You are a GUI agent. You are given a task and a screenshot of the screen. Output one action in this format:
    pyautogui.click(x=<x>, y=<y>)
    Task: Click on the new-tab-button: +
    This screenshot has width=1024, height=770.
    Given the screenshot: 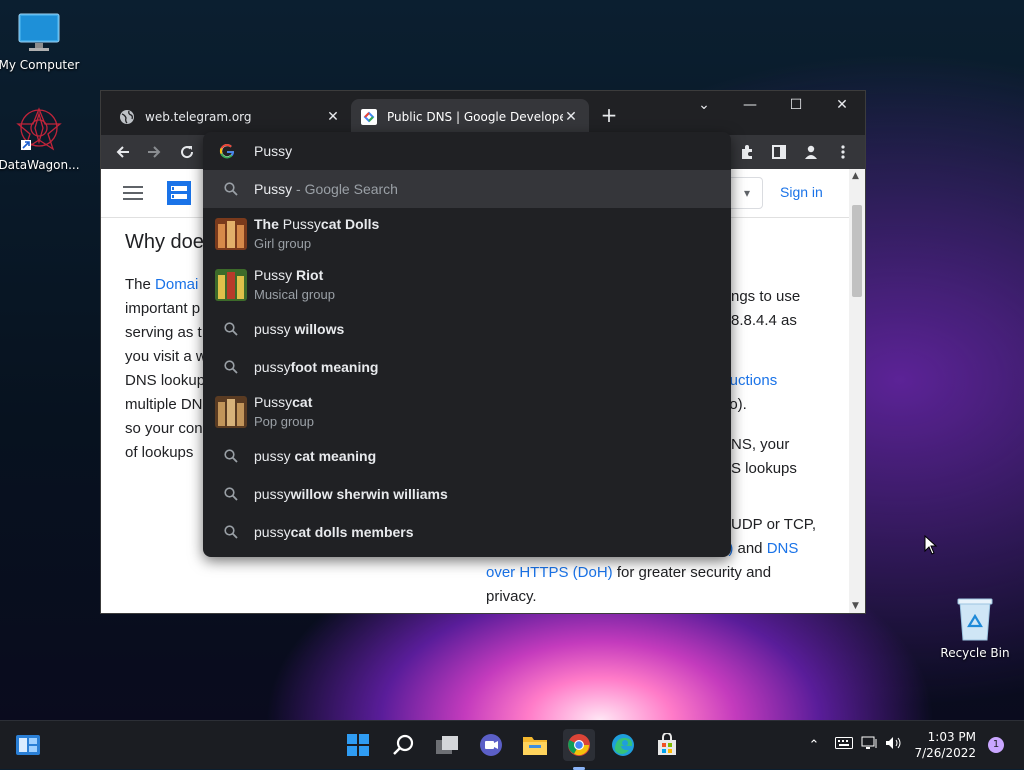 What is the action you would take?
    pyautogui.click(x=609, y=115)
    